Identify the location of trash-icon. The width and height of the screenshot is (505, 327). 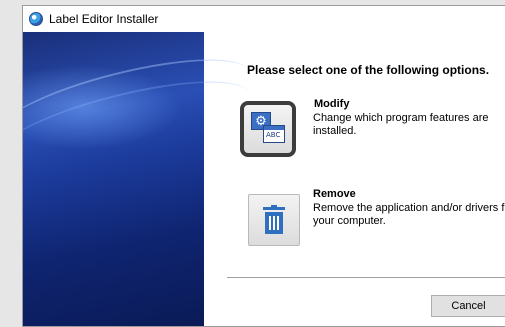
(274, 220).